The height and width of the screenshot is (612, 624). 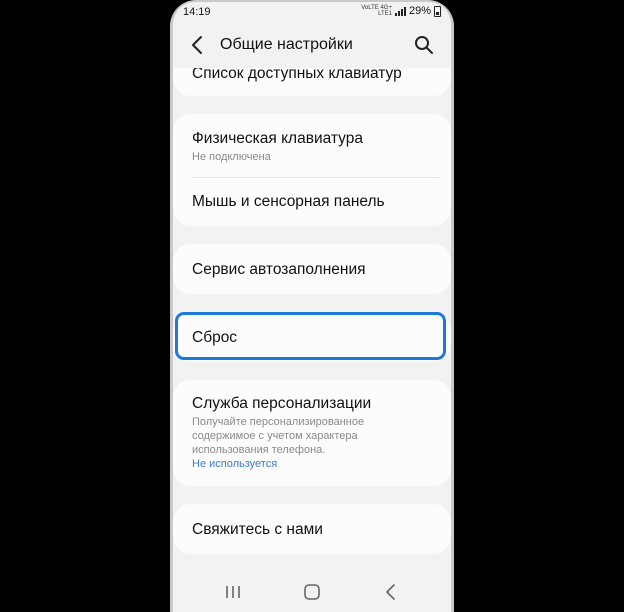 I want to click on recents-button, so click(x=233, y=592).